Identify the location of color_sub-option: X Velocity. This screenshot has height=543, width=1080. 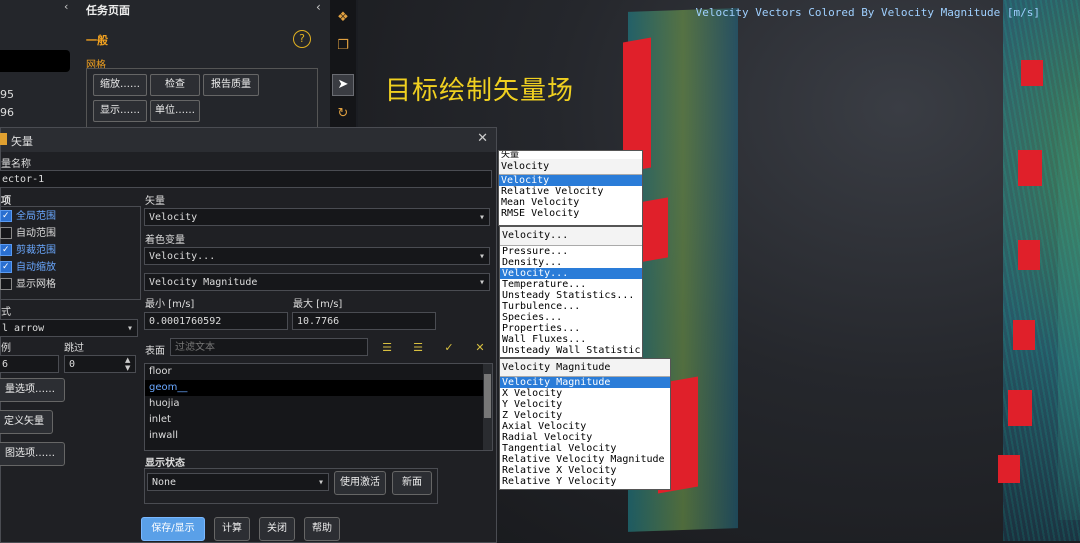
(585, 393).